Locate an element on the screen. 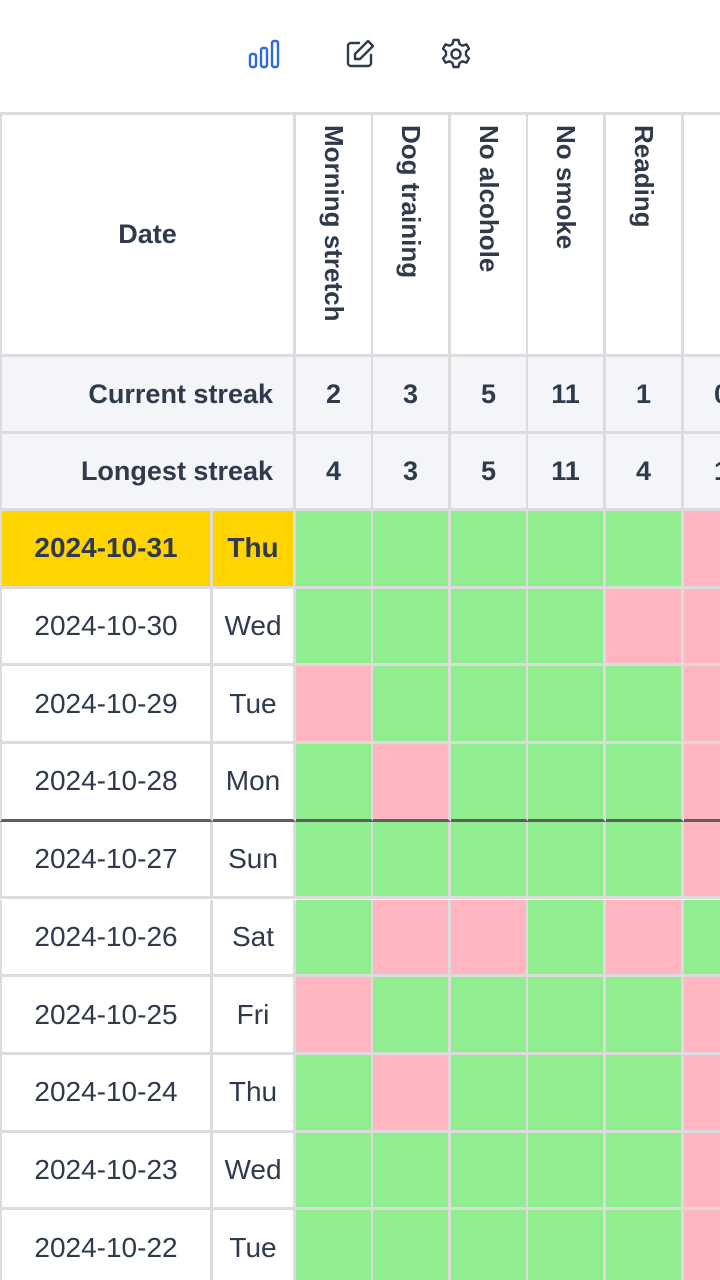  row-date: 2024-10-31 is located at coordinates (106, 550).